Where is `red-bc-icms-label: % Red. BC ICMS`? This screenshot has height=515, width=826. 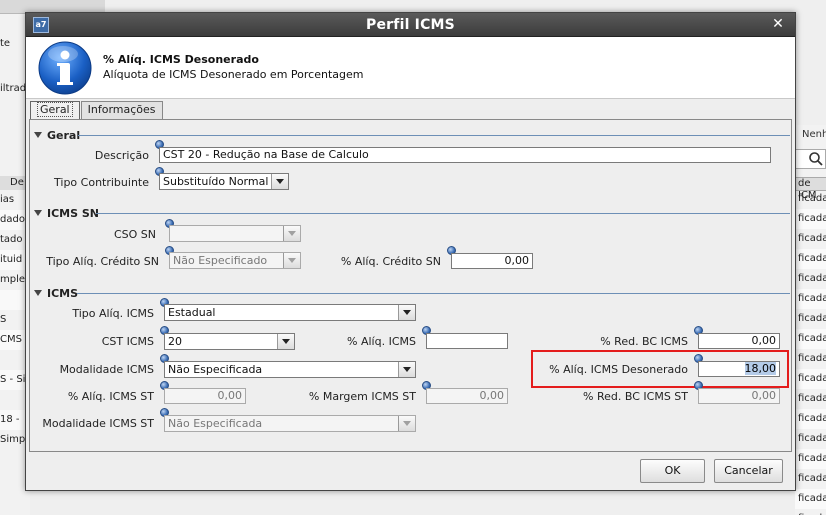
red-bc-icms-label: % Red. BC ICMS is located at coordinates (644, 341).